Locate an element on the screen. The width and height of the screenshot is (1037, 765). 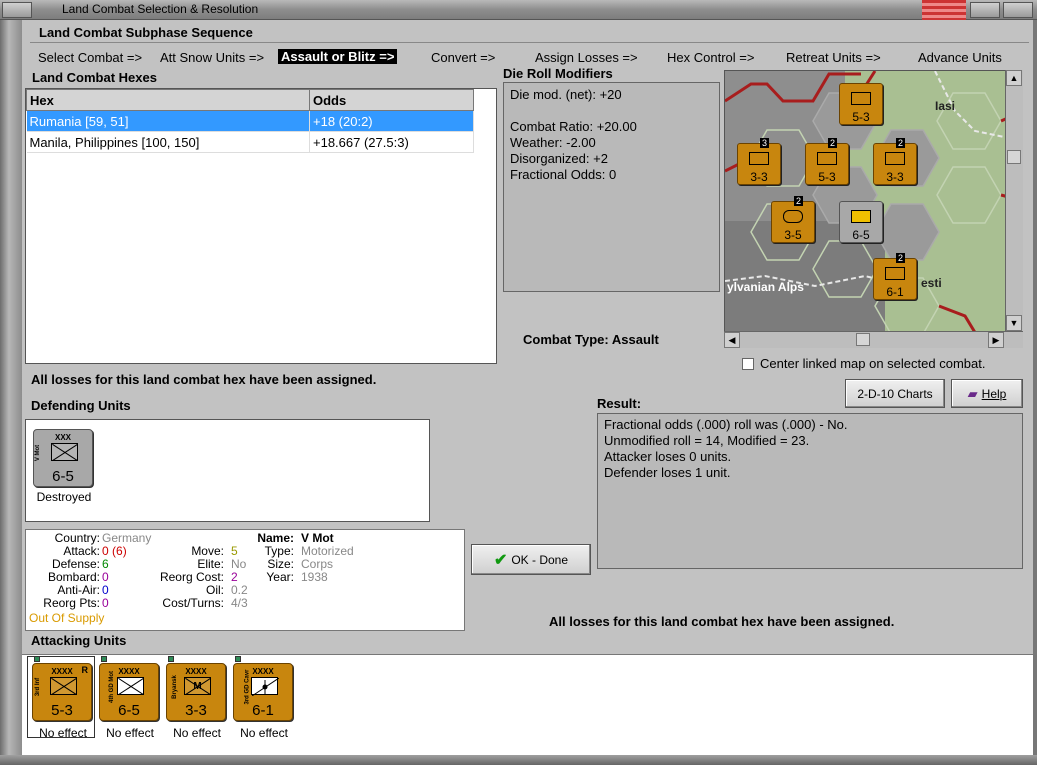
result-line: Unmodified roll = 14, Modified = 23. is located at coordinates (707, 440).